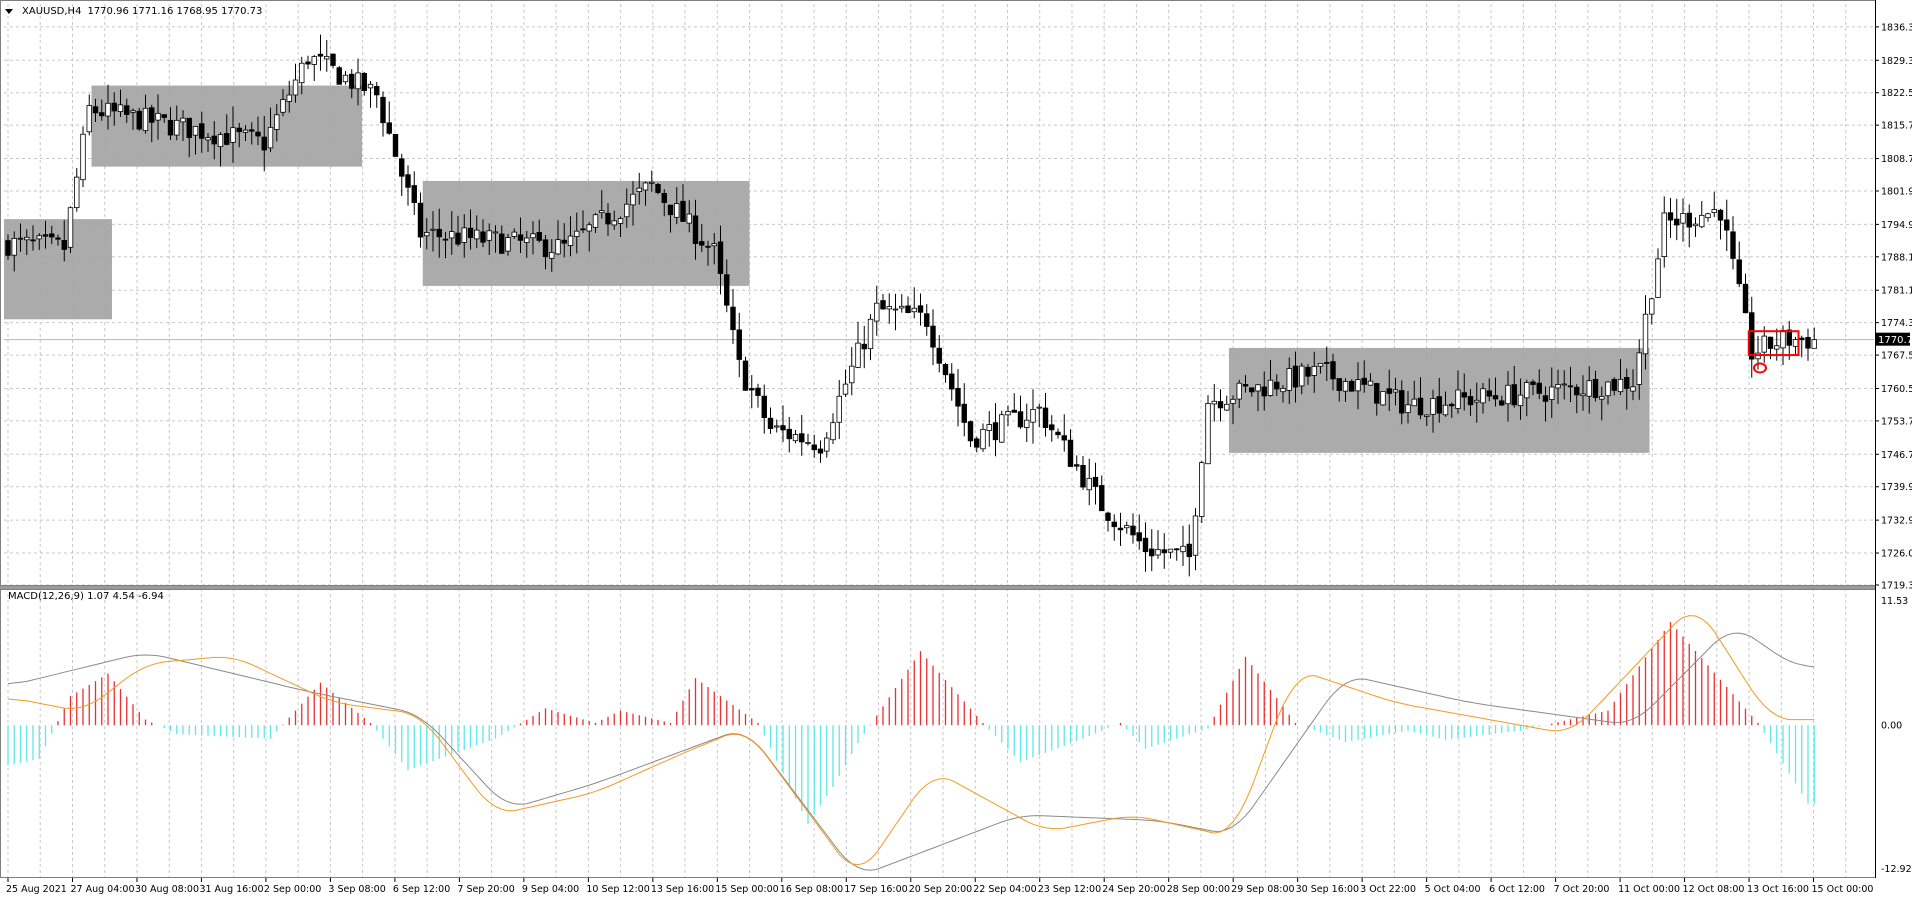 The image size is (1912, 900). Describe the element at coordinates (485, 889) in the screenshot. I see `time-tick-label: 7 Sep 20:00` at that location.